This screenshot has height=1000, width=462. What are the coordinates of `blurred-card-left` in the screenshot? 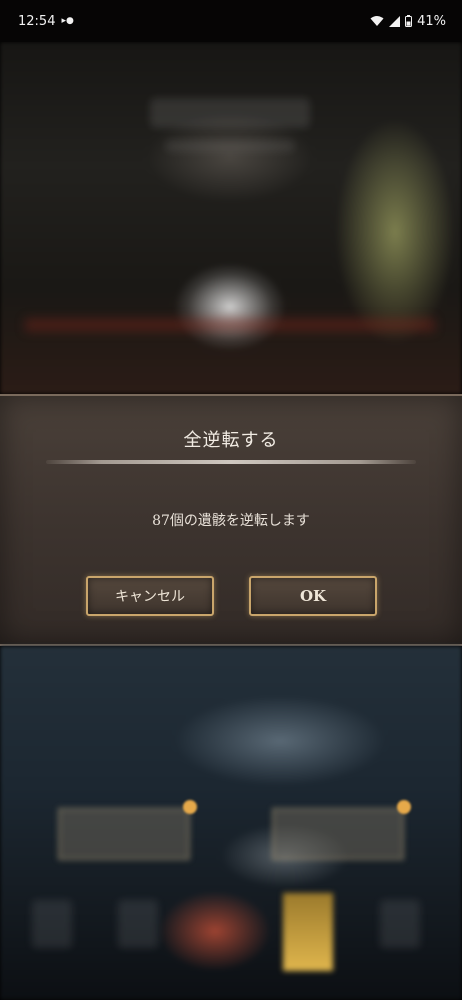 It's located at (124, 834).